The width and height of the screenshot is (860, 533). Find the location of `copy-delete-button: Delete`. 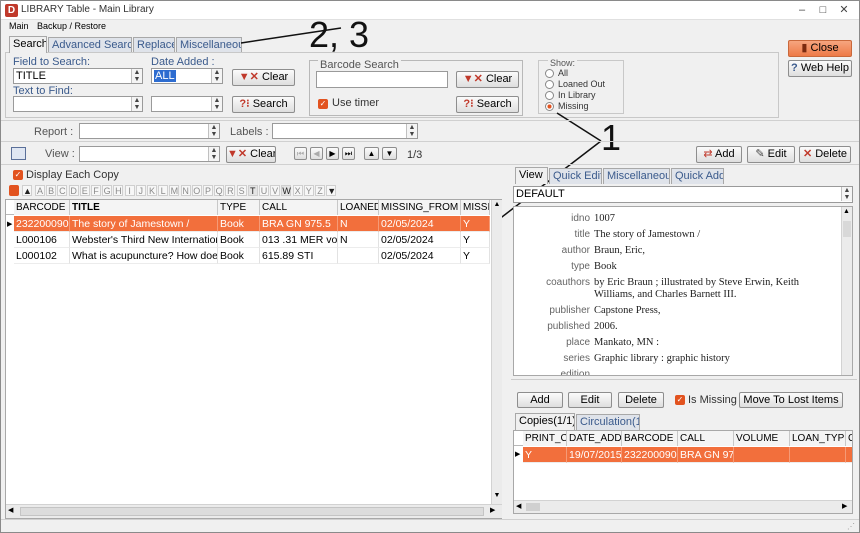

copy-delete-button: Delete is located at coordinates (641, 400).